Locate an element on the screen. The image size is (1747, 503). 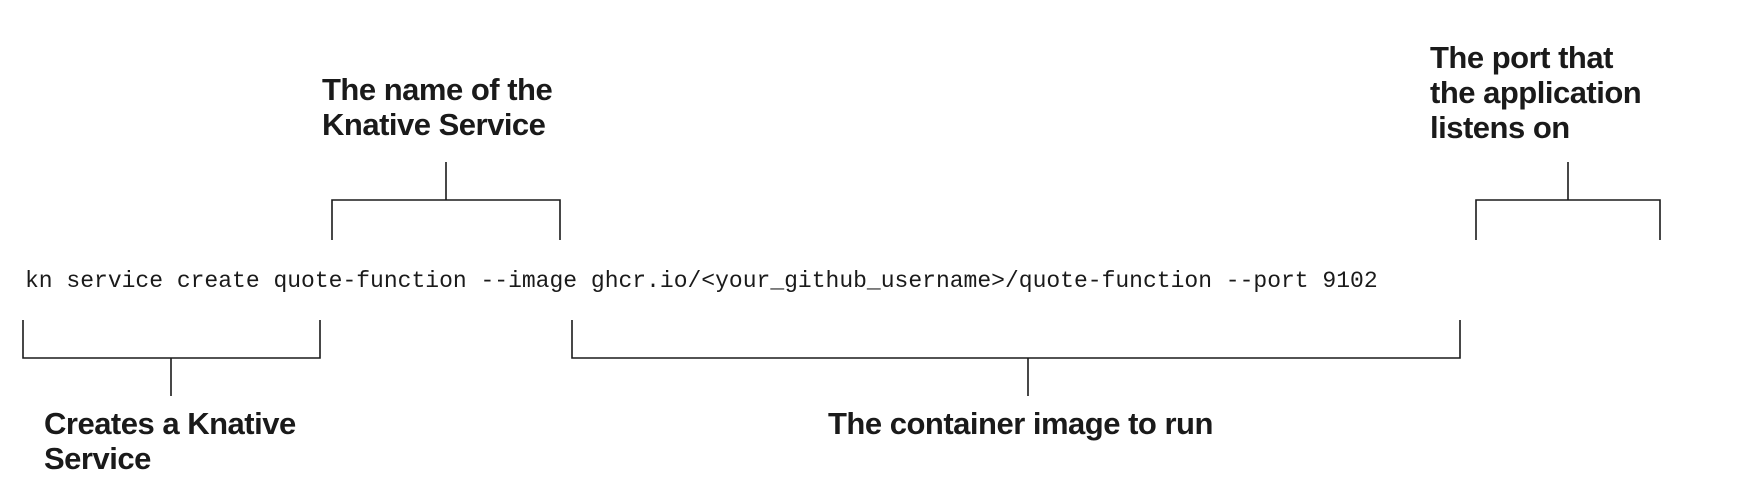
label-port-line-1: The port that is located at coordinates (1521, 57).